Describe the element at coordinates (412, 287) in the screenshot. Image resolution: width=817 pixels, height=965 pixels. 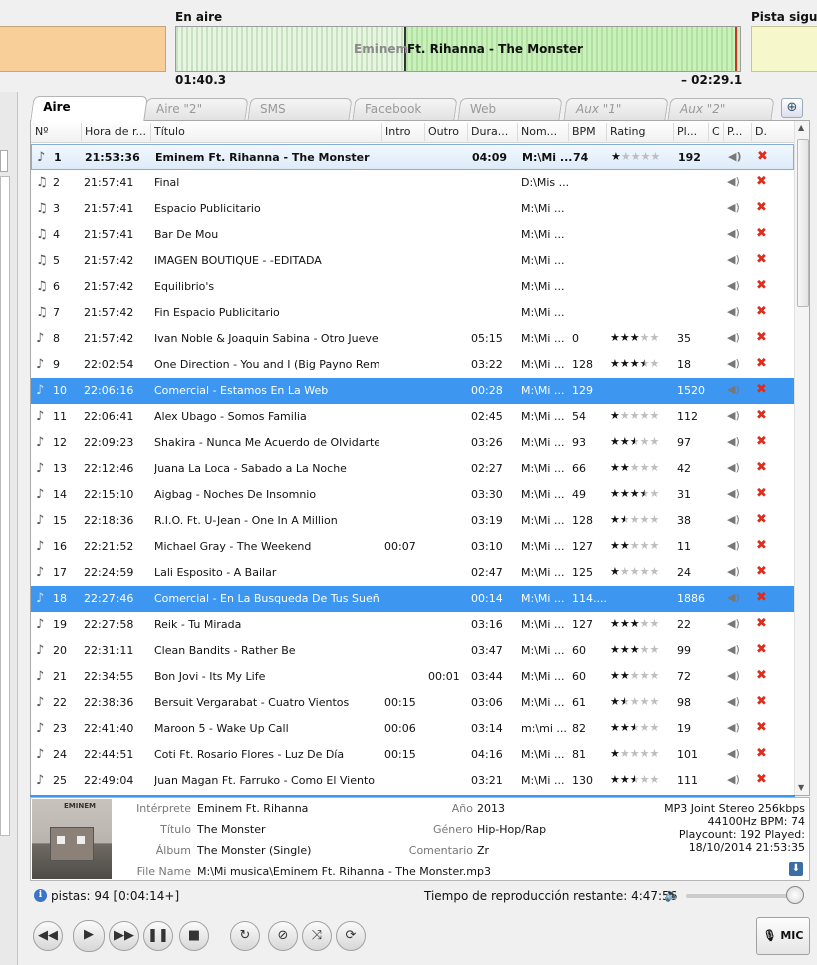
I see `table-row: ♫ 6 21:57:42 Equilibrio's M:\Mi ... ◀) ✖` at that location.